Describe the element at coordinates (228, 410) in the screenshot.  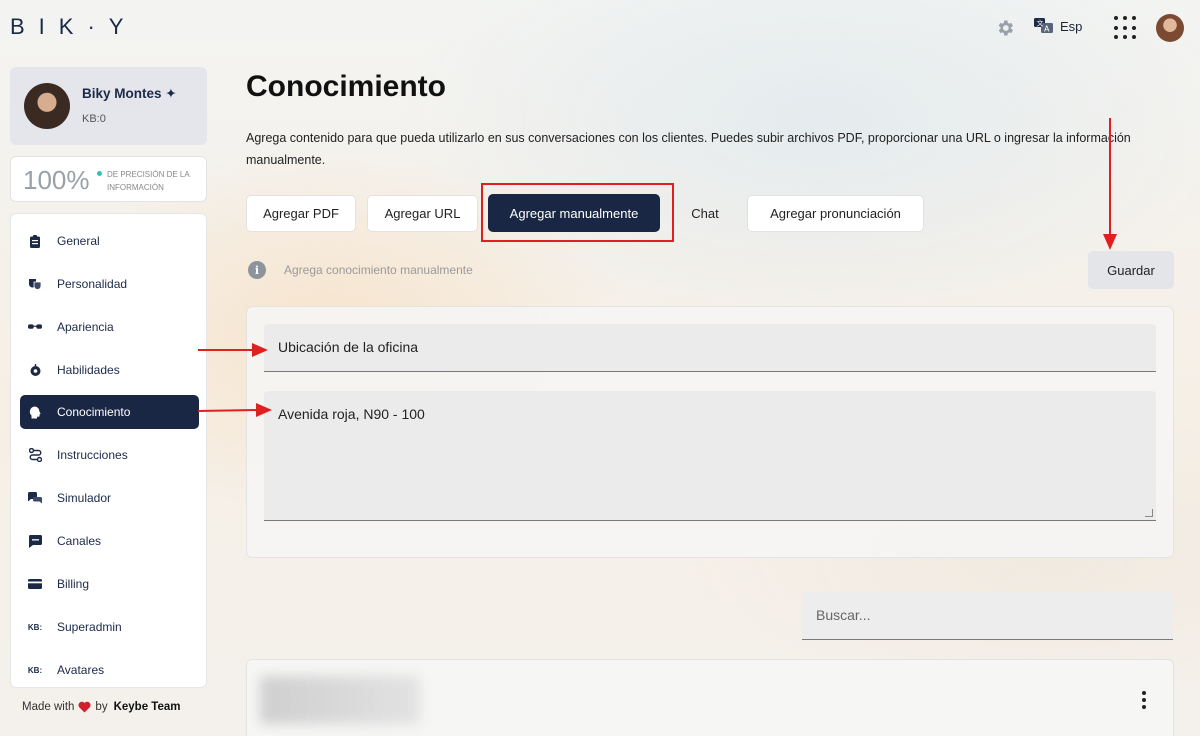
I see `arrow-to-content` at that location.